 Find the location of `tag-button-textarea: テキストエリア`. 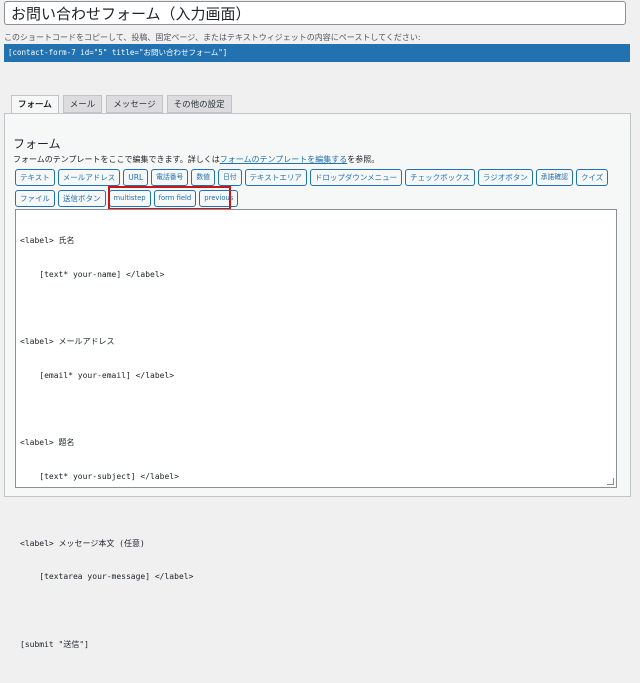

tag-button-textarea: テキストエリア is located at coordinates (275, 177).